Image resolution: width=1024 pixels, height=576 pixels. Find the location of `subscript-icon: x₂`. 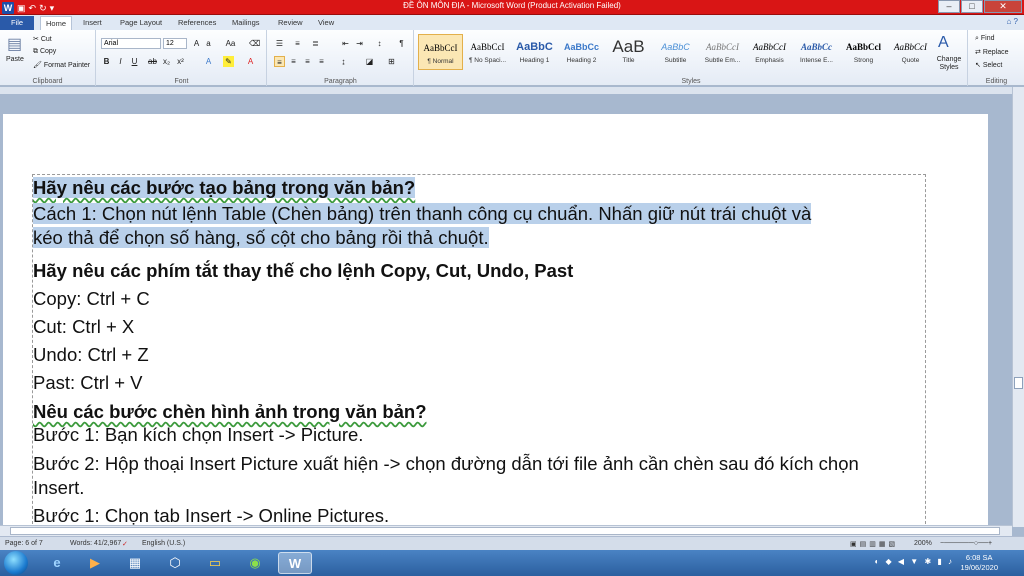

subscript-icon: x₂ is located at coordinates (166, 61).